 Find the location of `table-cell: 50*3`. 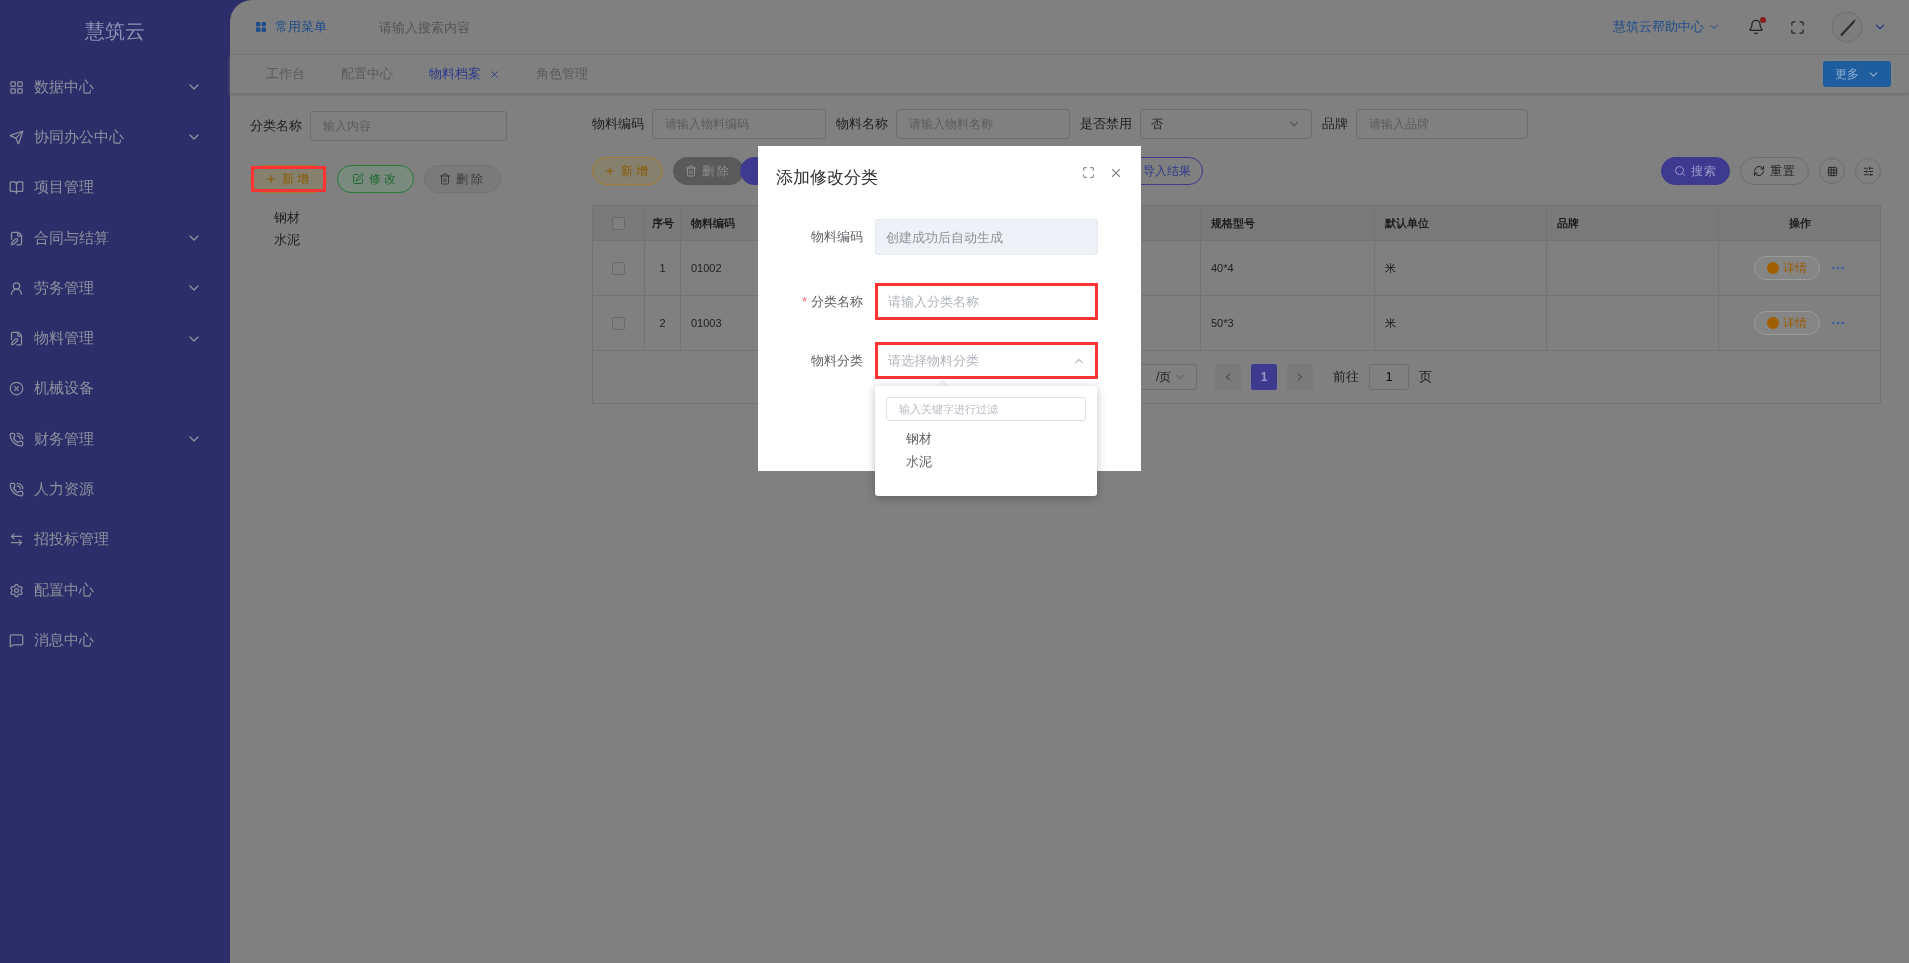

table-cell: 50*3 is located at coordinates (1288, 323).